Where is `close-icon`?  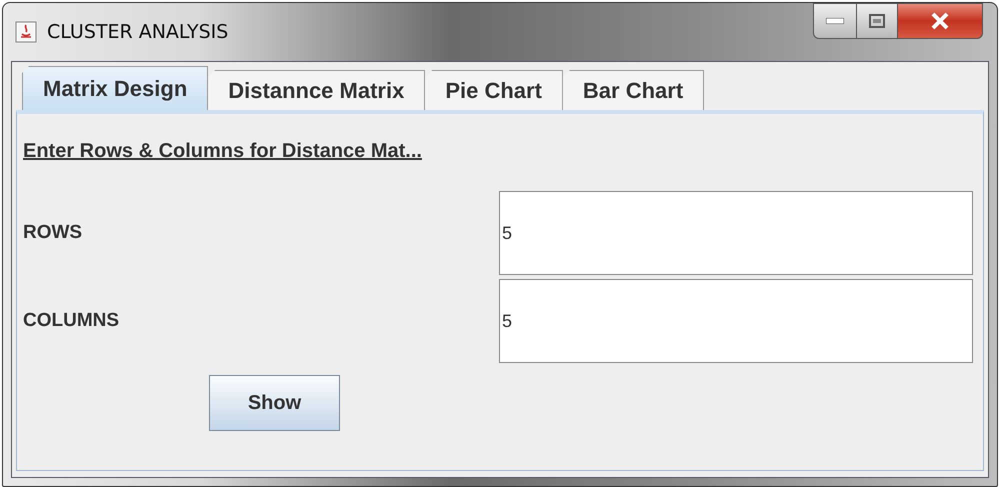
close-icon is located at coordinates (940, 21).